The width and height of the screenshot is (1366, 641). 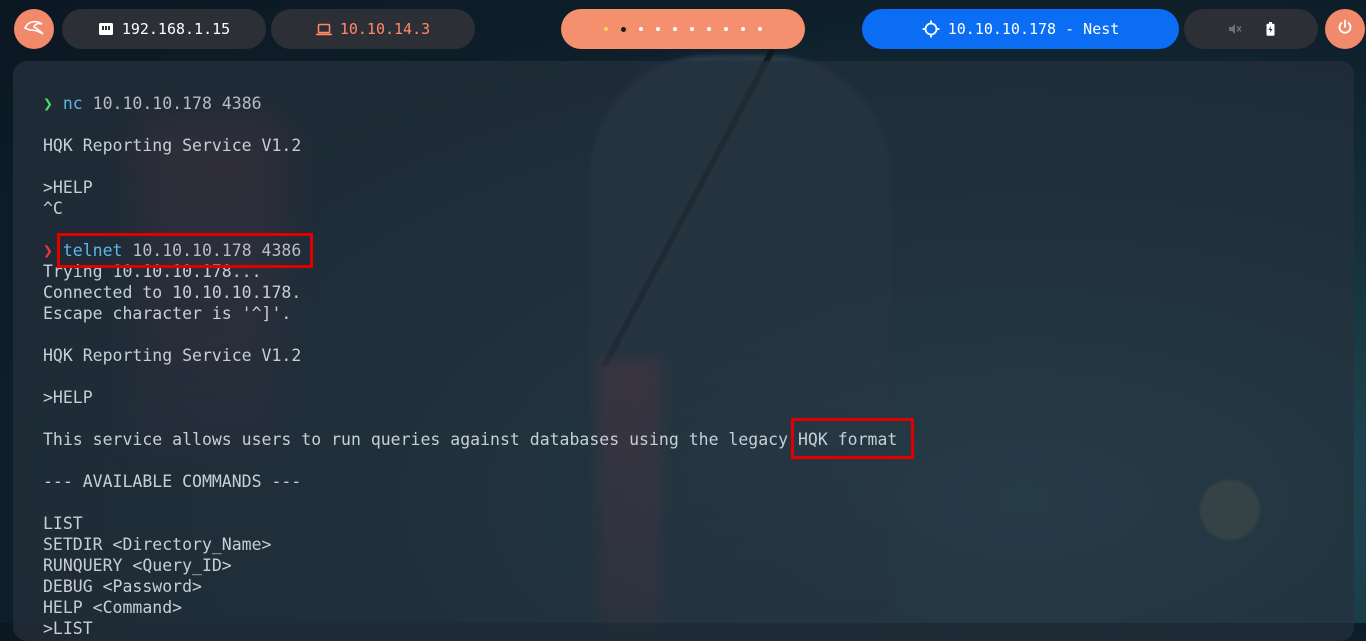 What do you see at coordinates (852, 438) in the screenshot?
I see `highlight-box-hqk-format` at bounding box center [852, 438].